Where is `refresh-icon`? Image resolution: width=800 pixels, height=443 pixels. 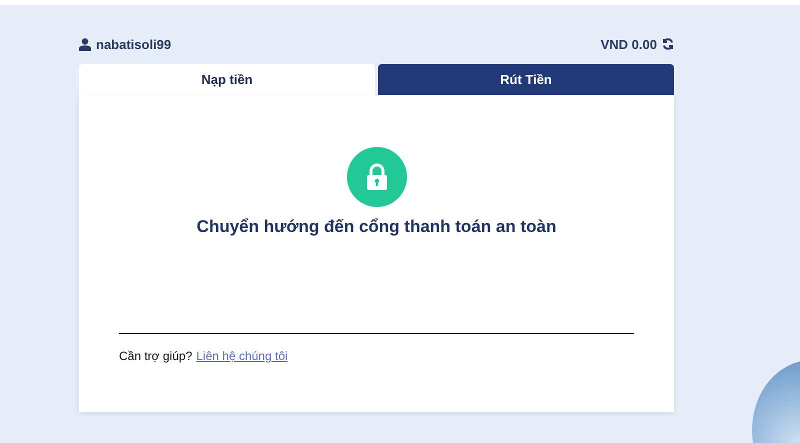
refresh-icon is located at coordinates (668, 44).